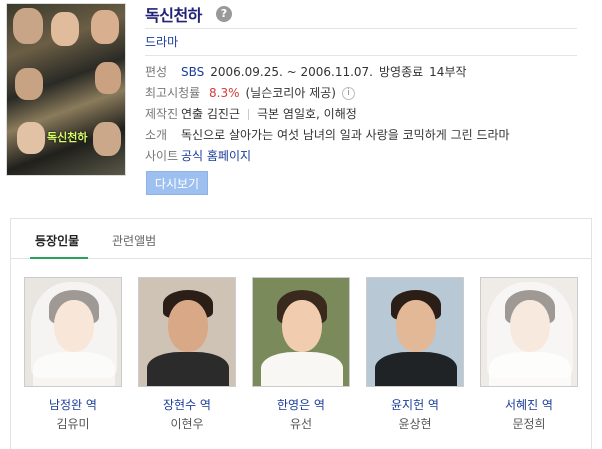  What do you see at coordinates (57, 240) in the screenshot?
I see `tab-cast: 등장인물` at bounding box center [57, 240].